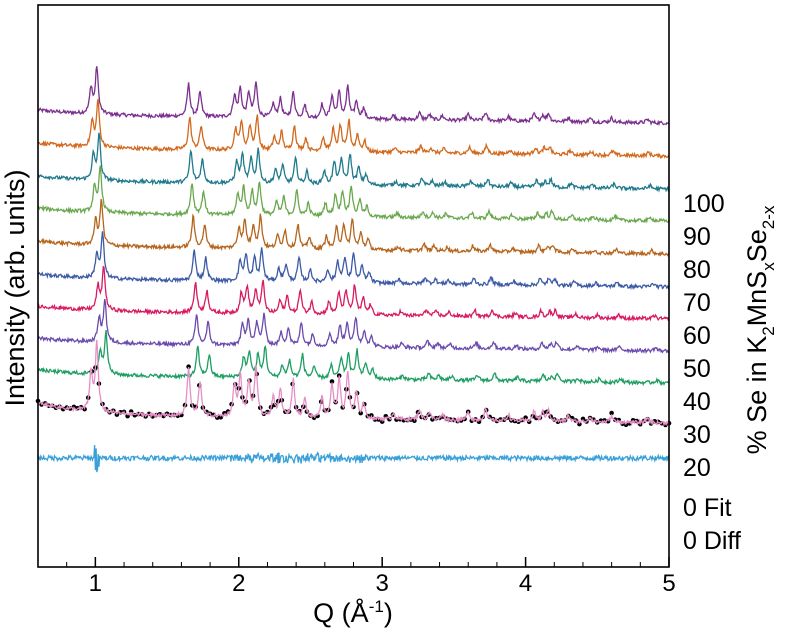 Image resolution: width=789 pixels, height=640 pixels. Describe the element at coordinates (356, 577) in the screenshot. I see `x-axis-ticks: 1 2 3 4 5` at that location.